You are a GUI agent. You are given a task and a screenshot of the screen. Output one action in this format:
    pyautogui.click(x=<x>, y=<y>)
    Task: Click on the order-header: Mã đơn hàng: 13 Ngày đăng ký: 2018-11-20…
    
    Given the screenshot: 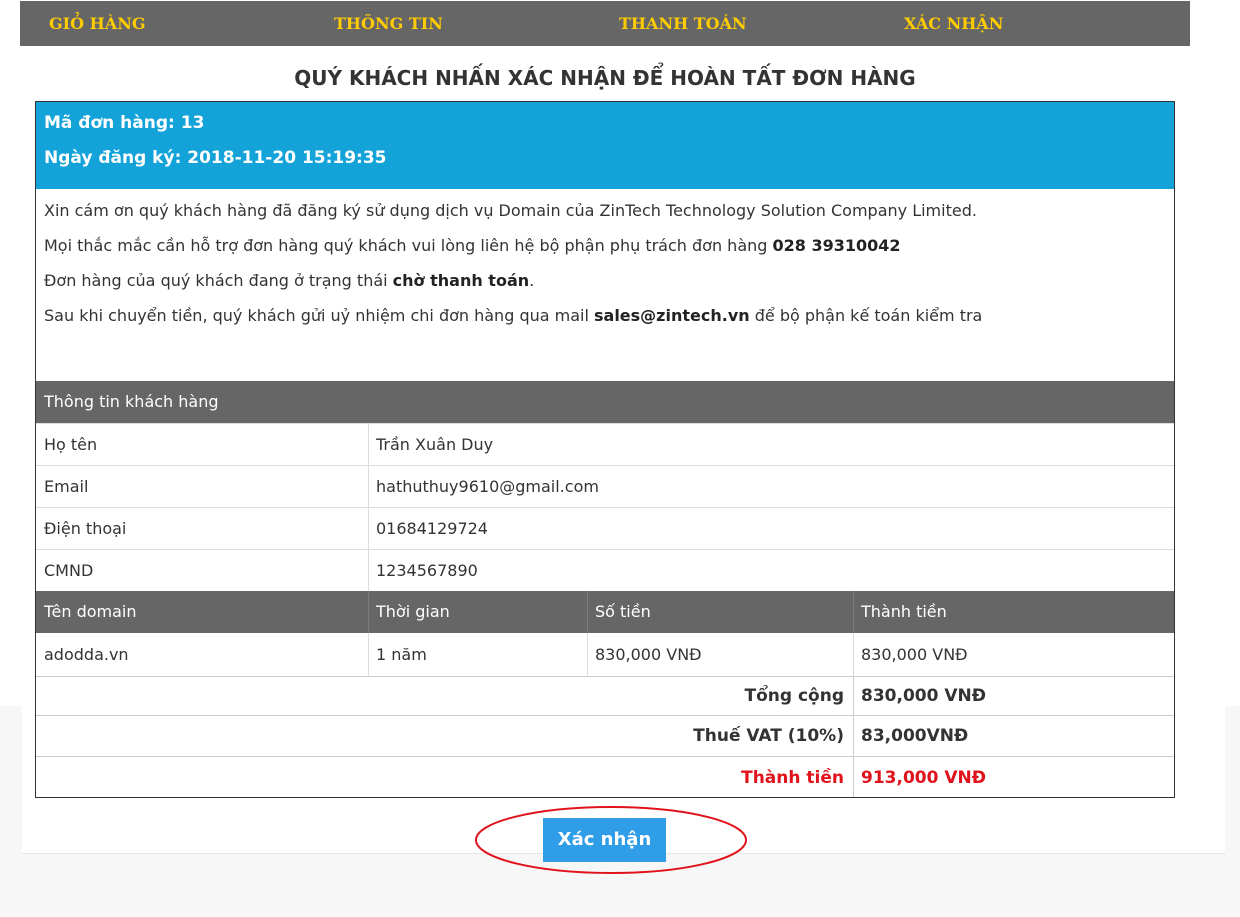 What is the action you would take?
    pyautogui.click(x=605, y=145)
    